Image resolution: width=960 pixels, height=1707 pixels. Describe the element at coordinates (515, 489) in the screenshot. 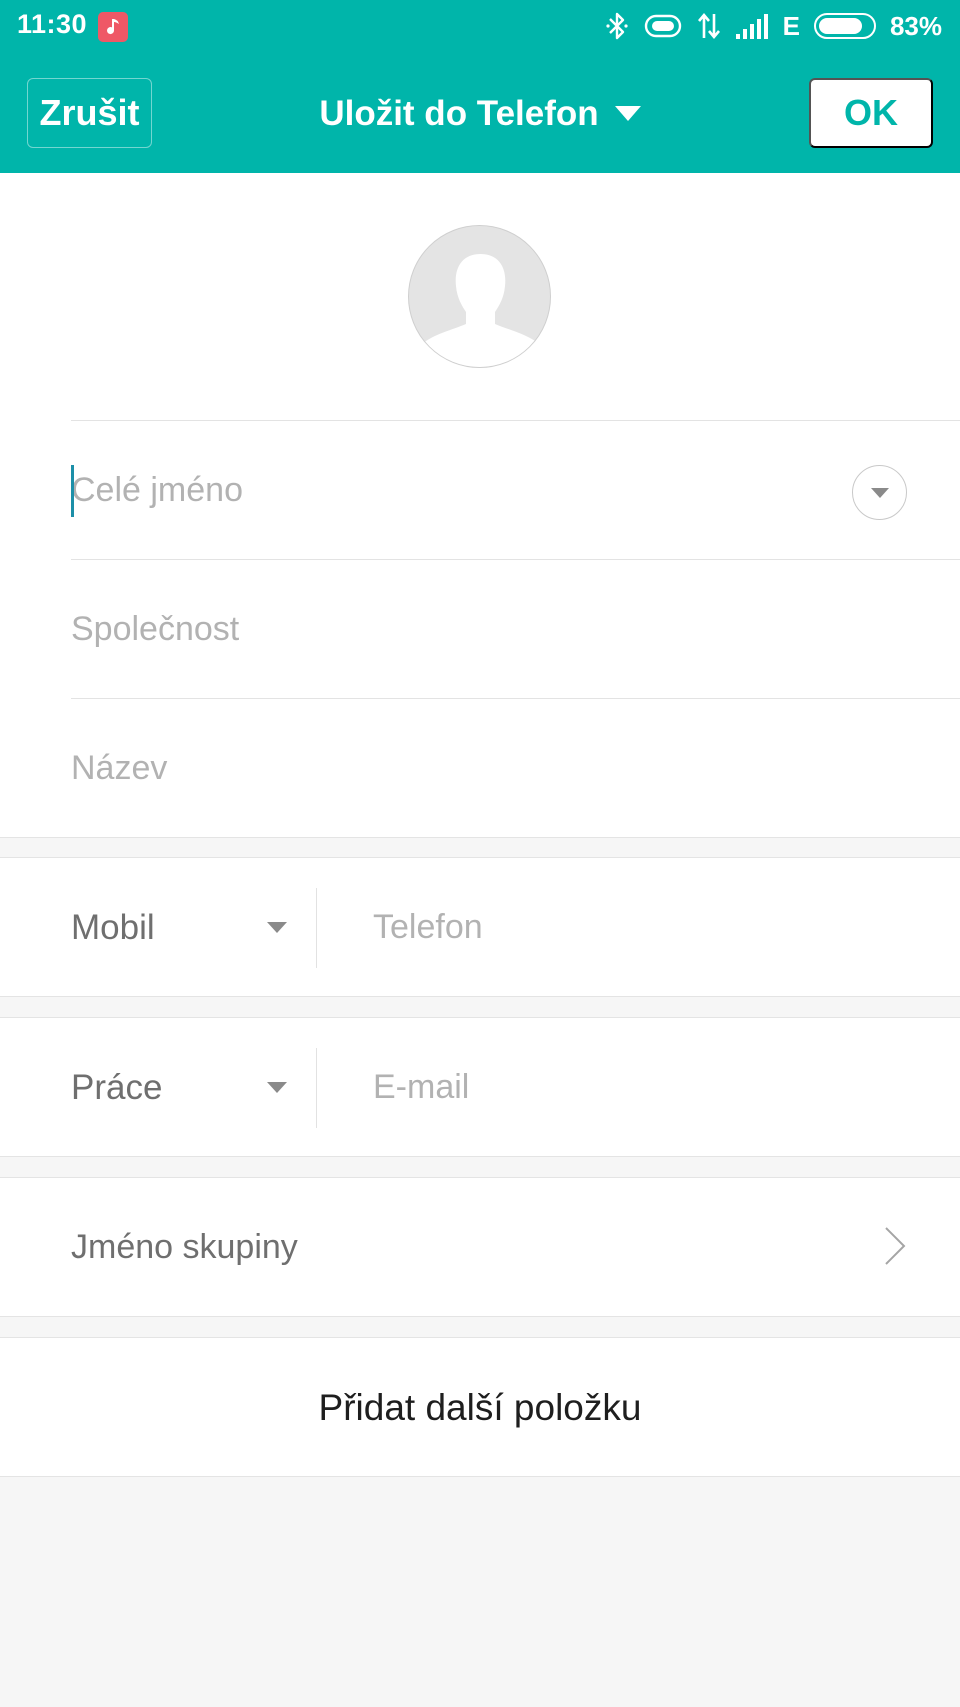

I see `full-name-field: Celé jméno` at that location.